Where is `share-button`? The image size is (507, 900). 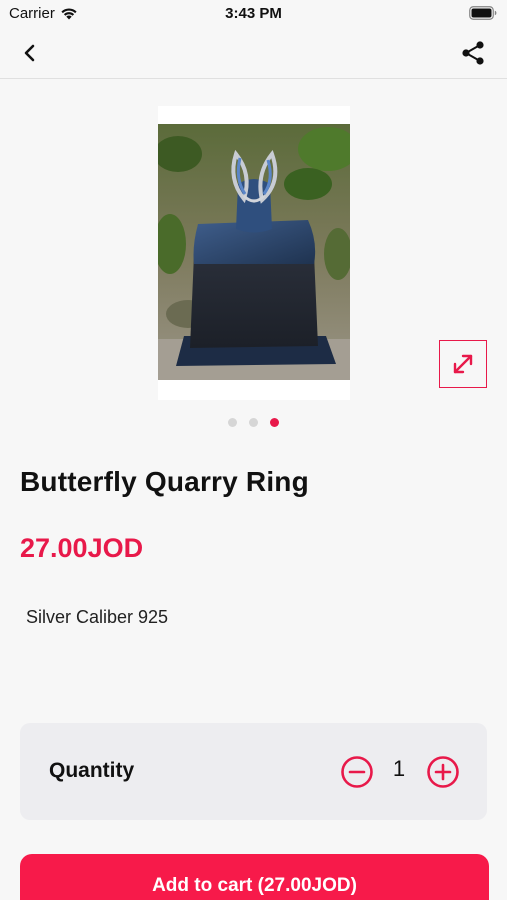 share-button is located at coordinates (473, 53).